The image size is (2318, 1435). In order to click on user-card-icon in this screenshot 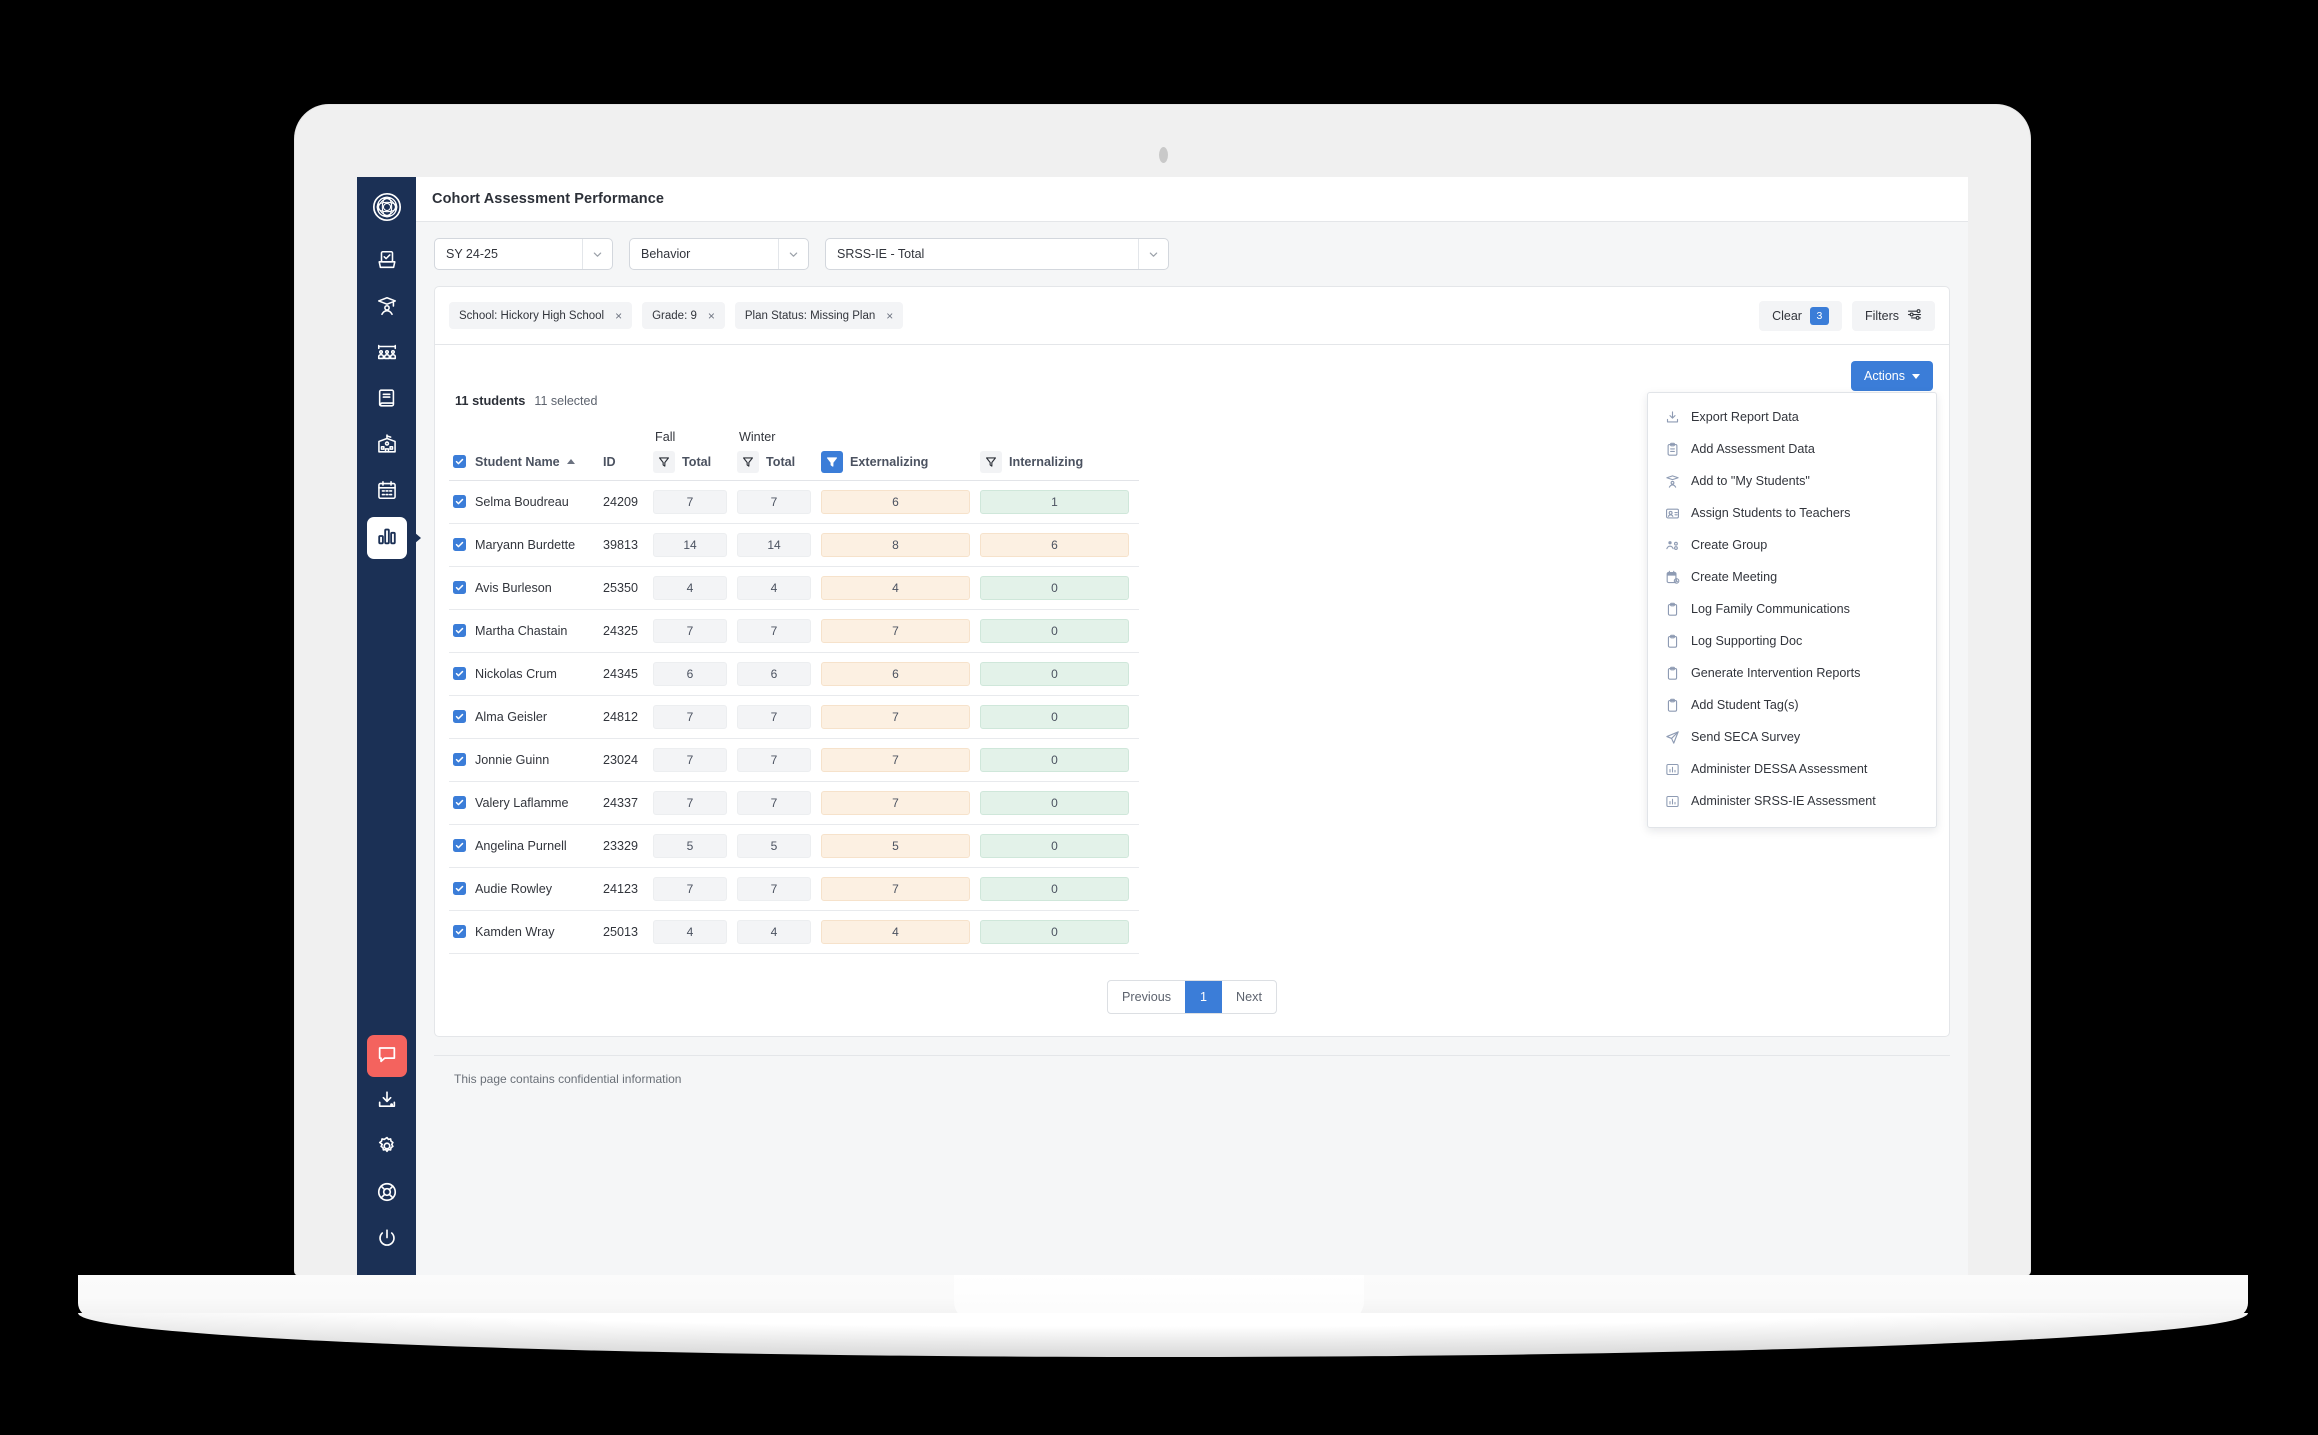, I will do `click(1672, 513)`.